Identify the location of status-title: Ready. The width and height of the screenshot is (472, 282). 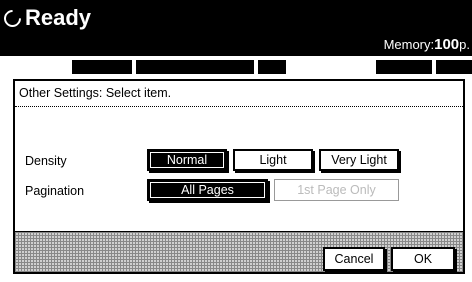
(46, 18).